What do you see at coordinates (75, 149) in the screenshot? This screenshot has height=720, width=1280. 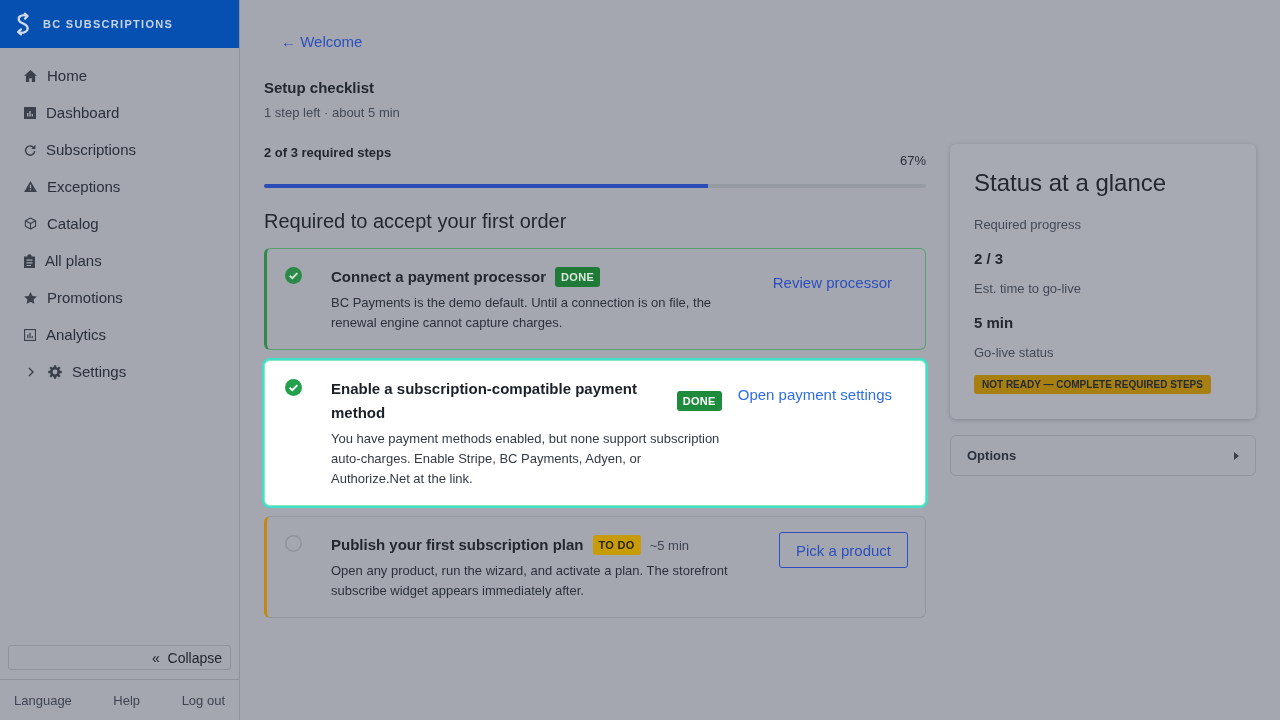 I see `nav-item: Subscriptions` at bounding box center [75, 149].